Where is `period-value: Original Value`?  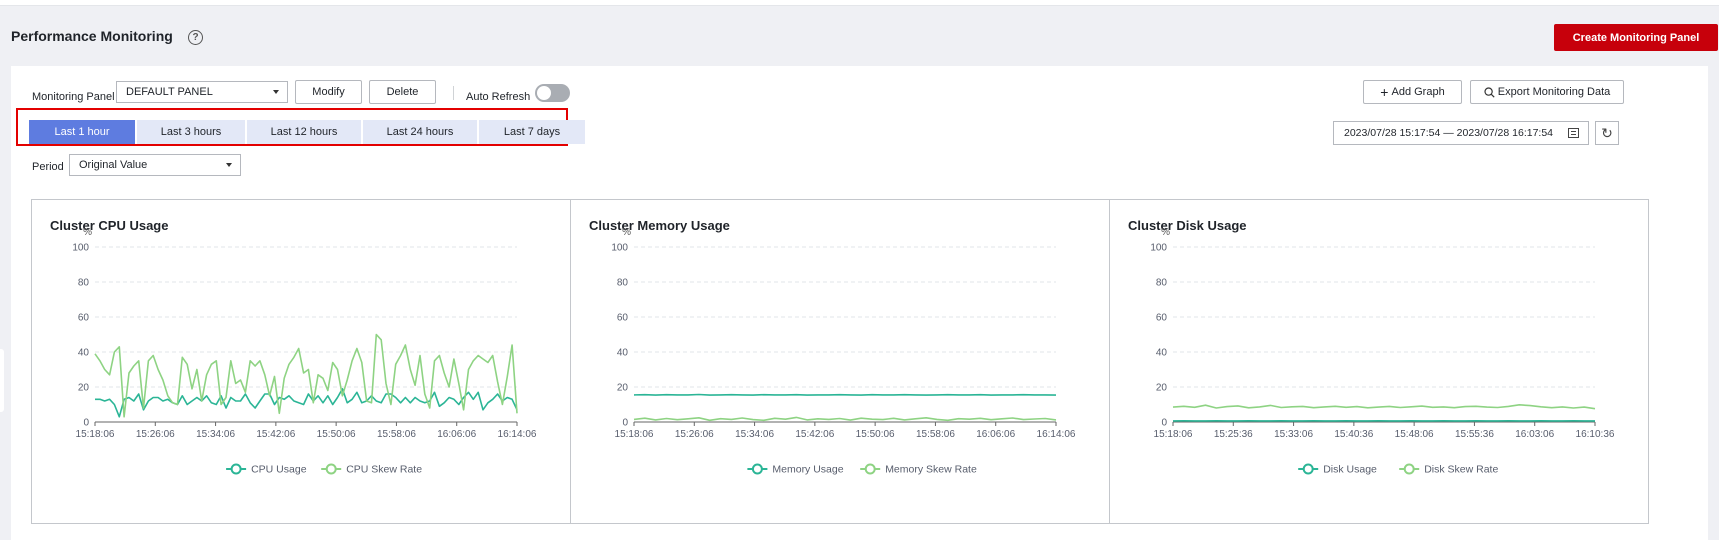
period-value: Original Value is located at coordinates (113, 165).